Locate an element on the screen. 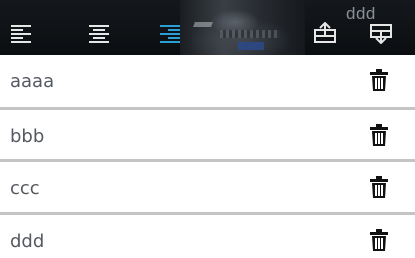  move-down-button is located at coordinates (381, 33).